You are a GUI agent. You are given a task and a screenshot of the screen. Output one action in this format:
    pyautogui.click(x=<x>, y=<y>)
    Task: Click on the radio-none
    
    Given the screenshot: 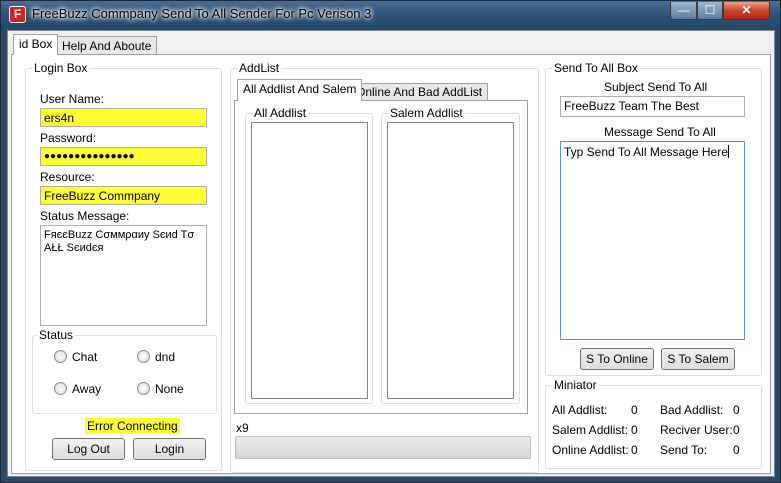 What is the action you would take?
    pyautogui.click(x=143, y=388)
    